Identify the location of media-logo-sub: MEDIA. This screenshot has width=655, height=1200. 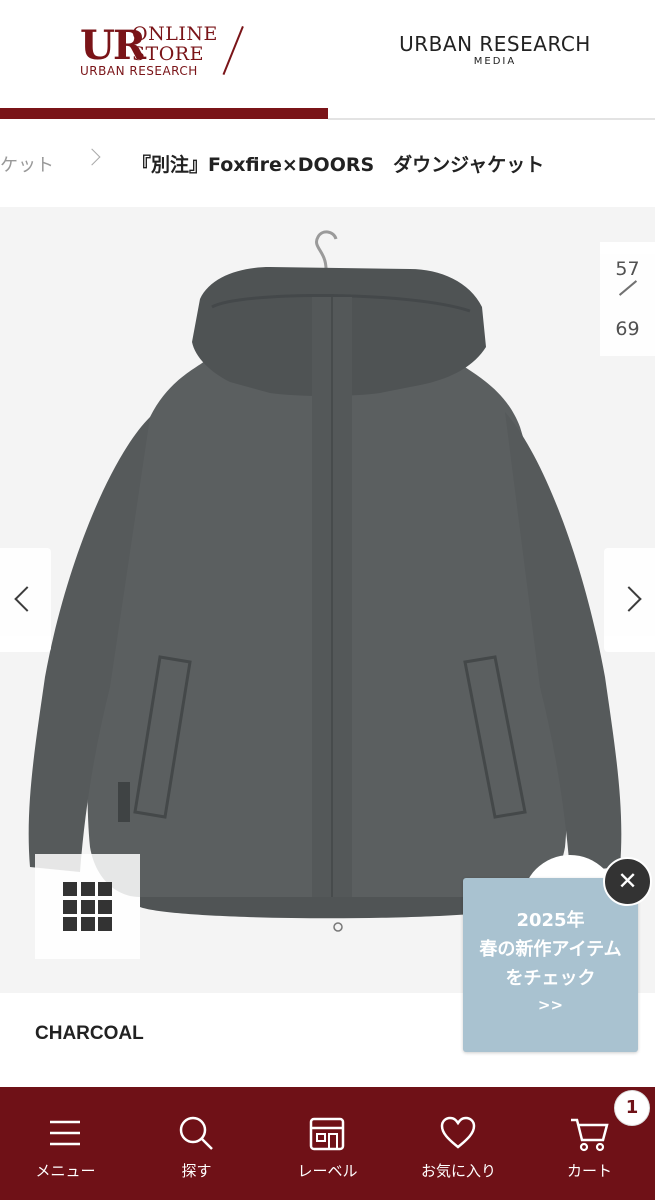
(495, 61).